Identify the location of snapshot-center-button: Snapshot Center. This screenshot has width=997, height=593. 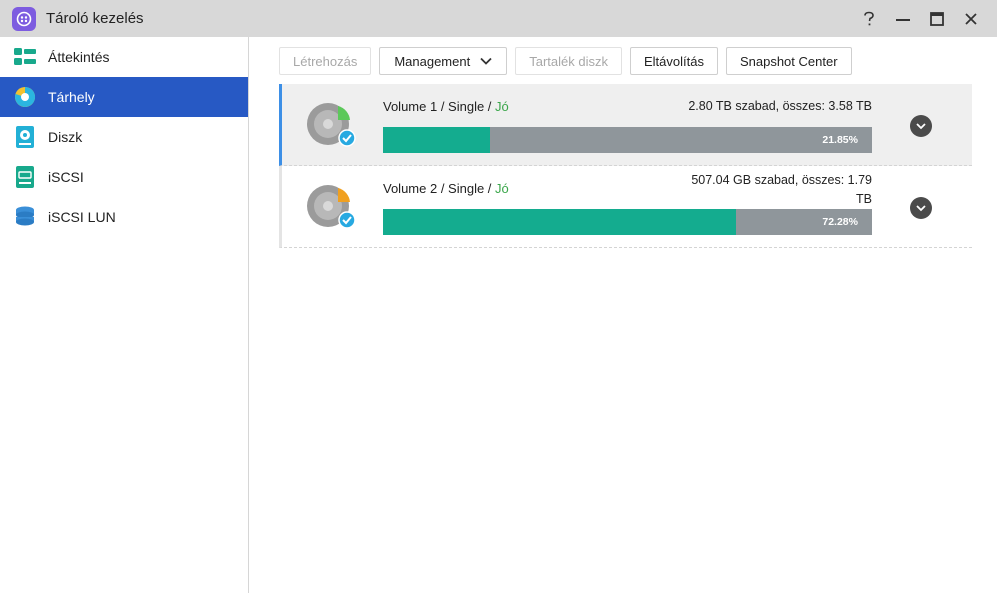
(788, 61).